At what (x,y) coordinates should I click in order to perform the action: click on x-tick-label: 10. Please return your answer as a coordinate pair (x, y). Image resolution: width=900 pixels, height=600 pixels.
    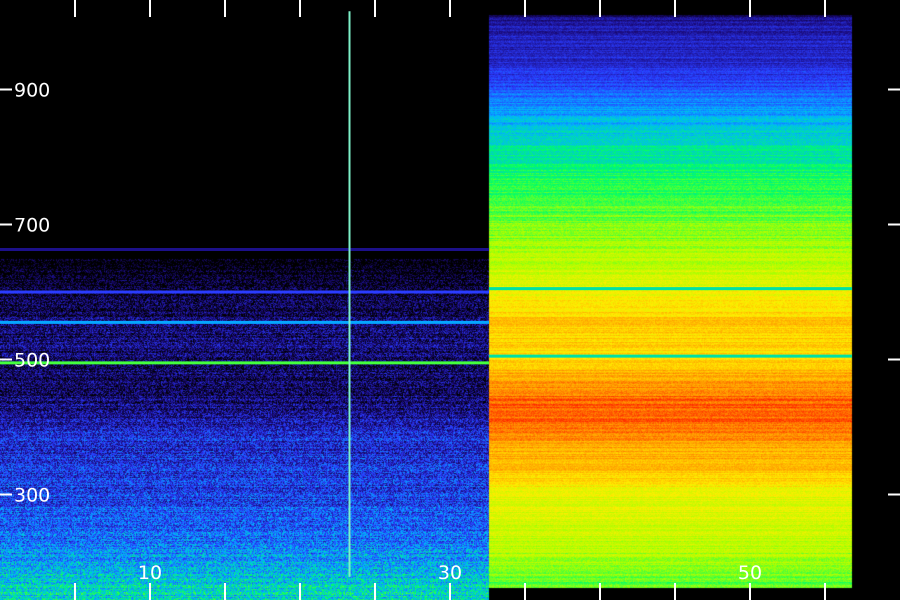
    Looking at the image, I should click on (150, 573).